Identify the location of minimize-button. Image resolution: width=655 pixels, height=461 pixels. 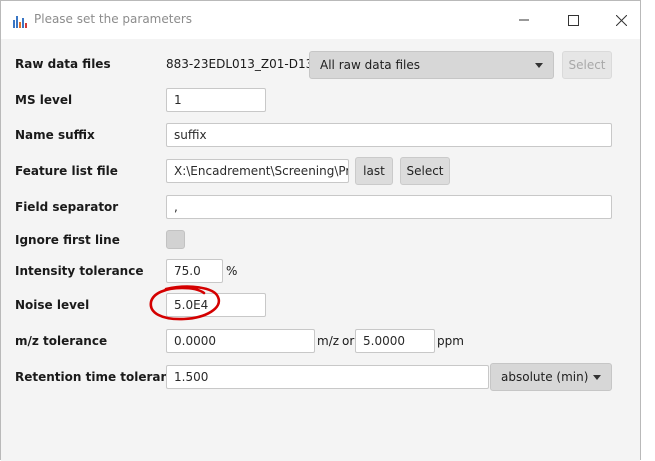
(524, 20).